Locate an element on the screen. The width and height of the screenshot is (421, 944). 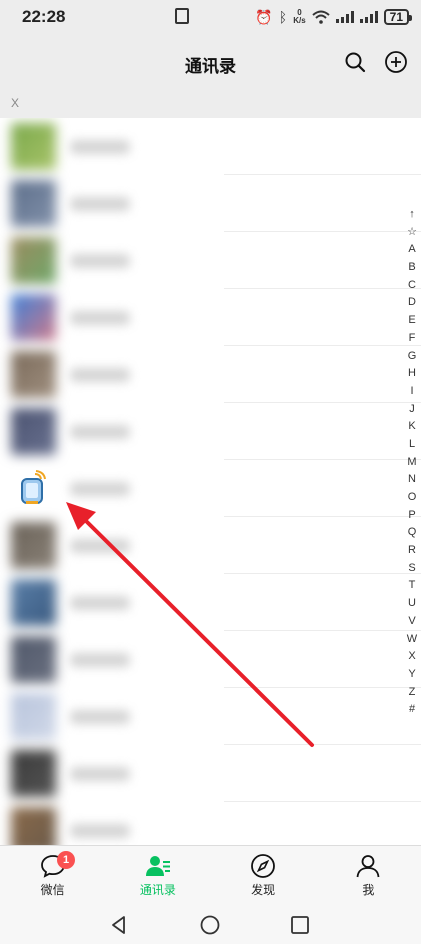
back-icon is located at coordinates (119, 925).